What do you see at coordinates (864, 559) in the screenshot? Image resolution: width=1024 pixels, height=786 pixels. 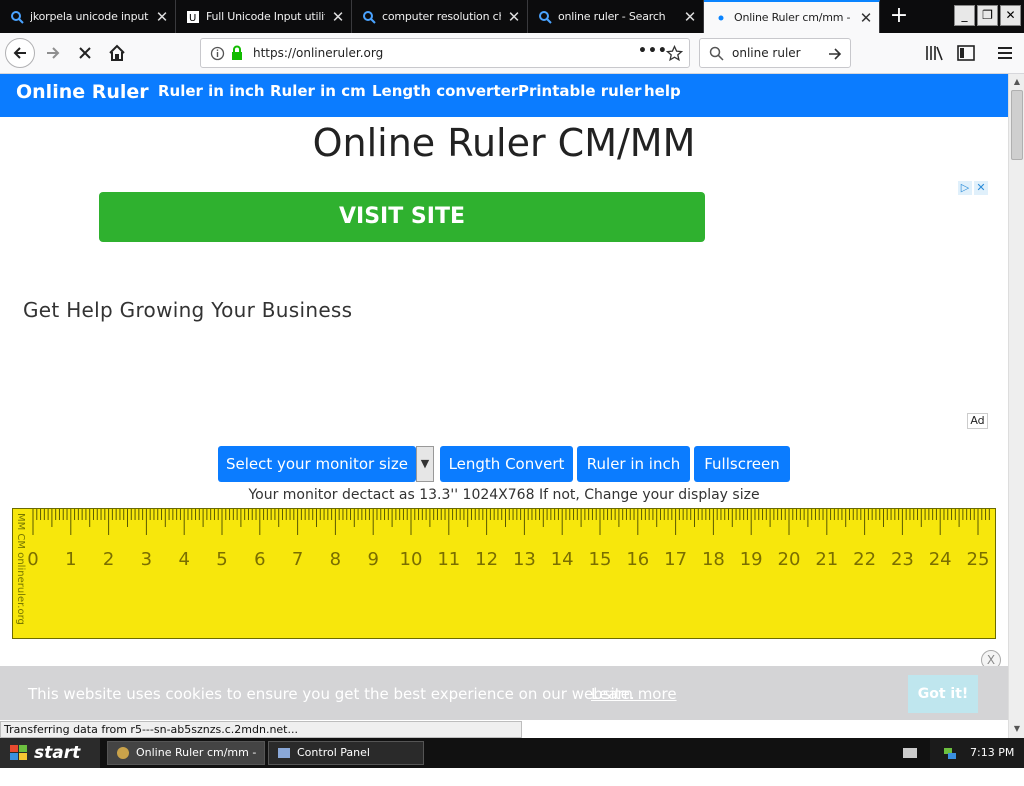 I see `ruler-number: 22` at bounding box center [864, 559].